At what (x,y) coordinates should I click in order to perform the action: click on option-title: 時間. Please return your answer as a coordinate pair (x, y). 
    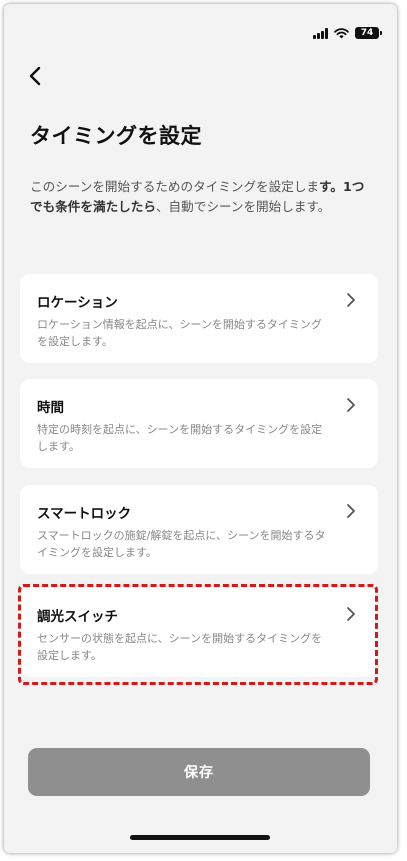
    Looking at the image, I should click on (50, 408).